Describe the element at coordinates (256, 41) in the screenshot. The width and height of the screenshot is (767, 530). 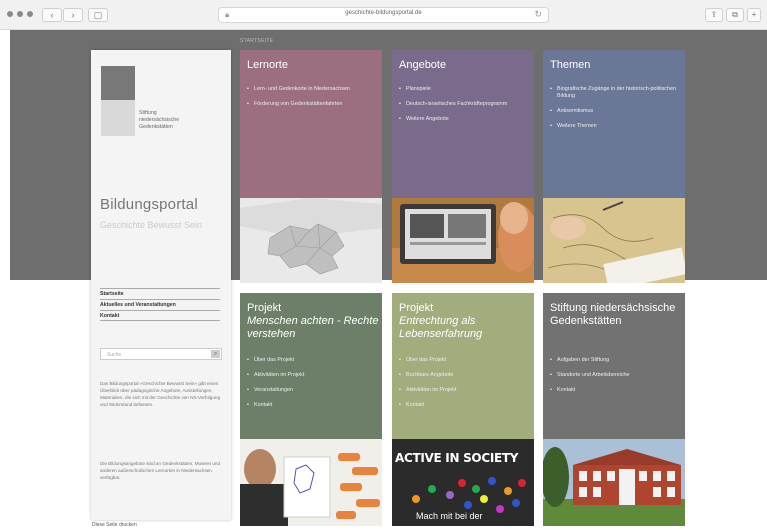
I see `breadcrumb: STARTSEITE` at that location.